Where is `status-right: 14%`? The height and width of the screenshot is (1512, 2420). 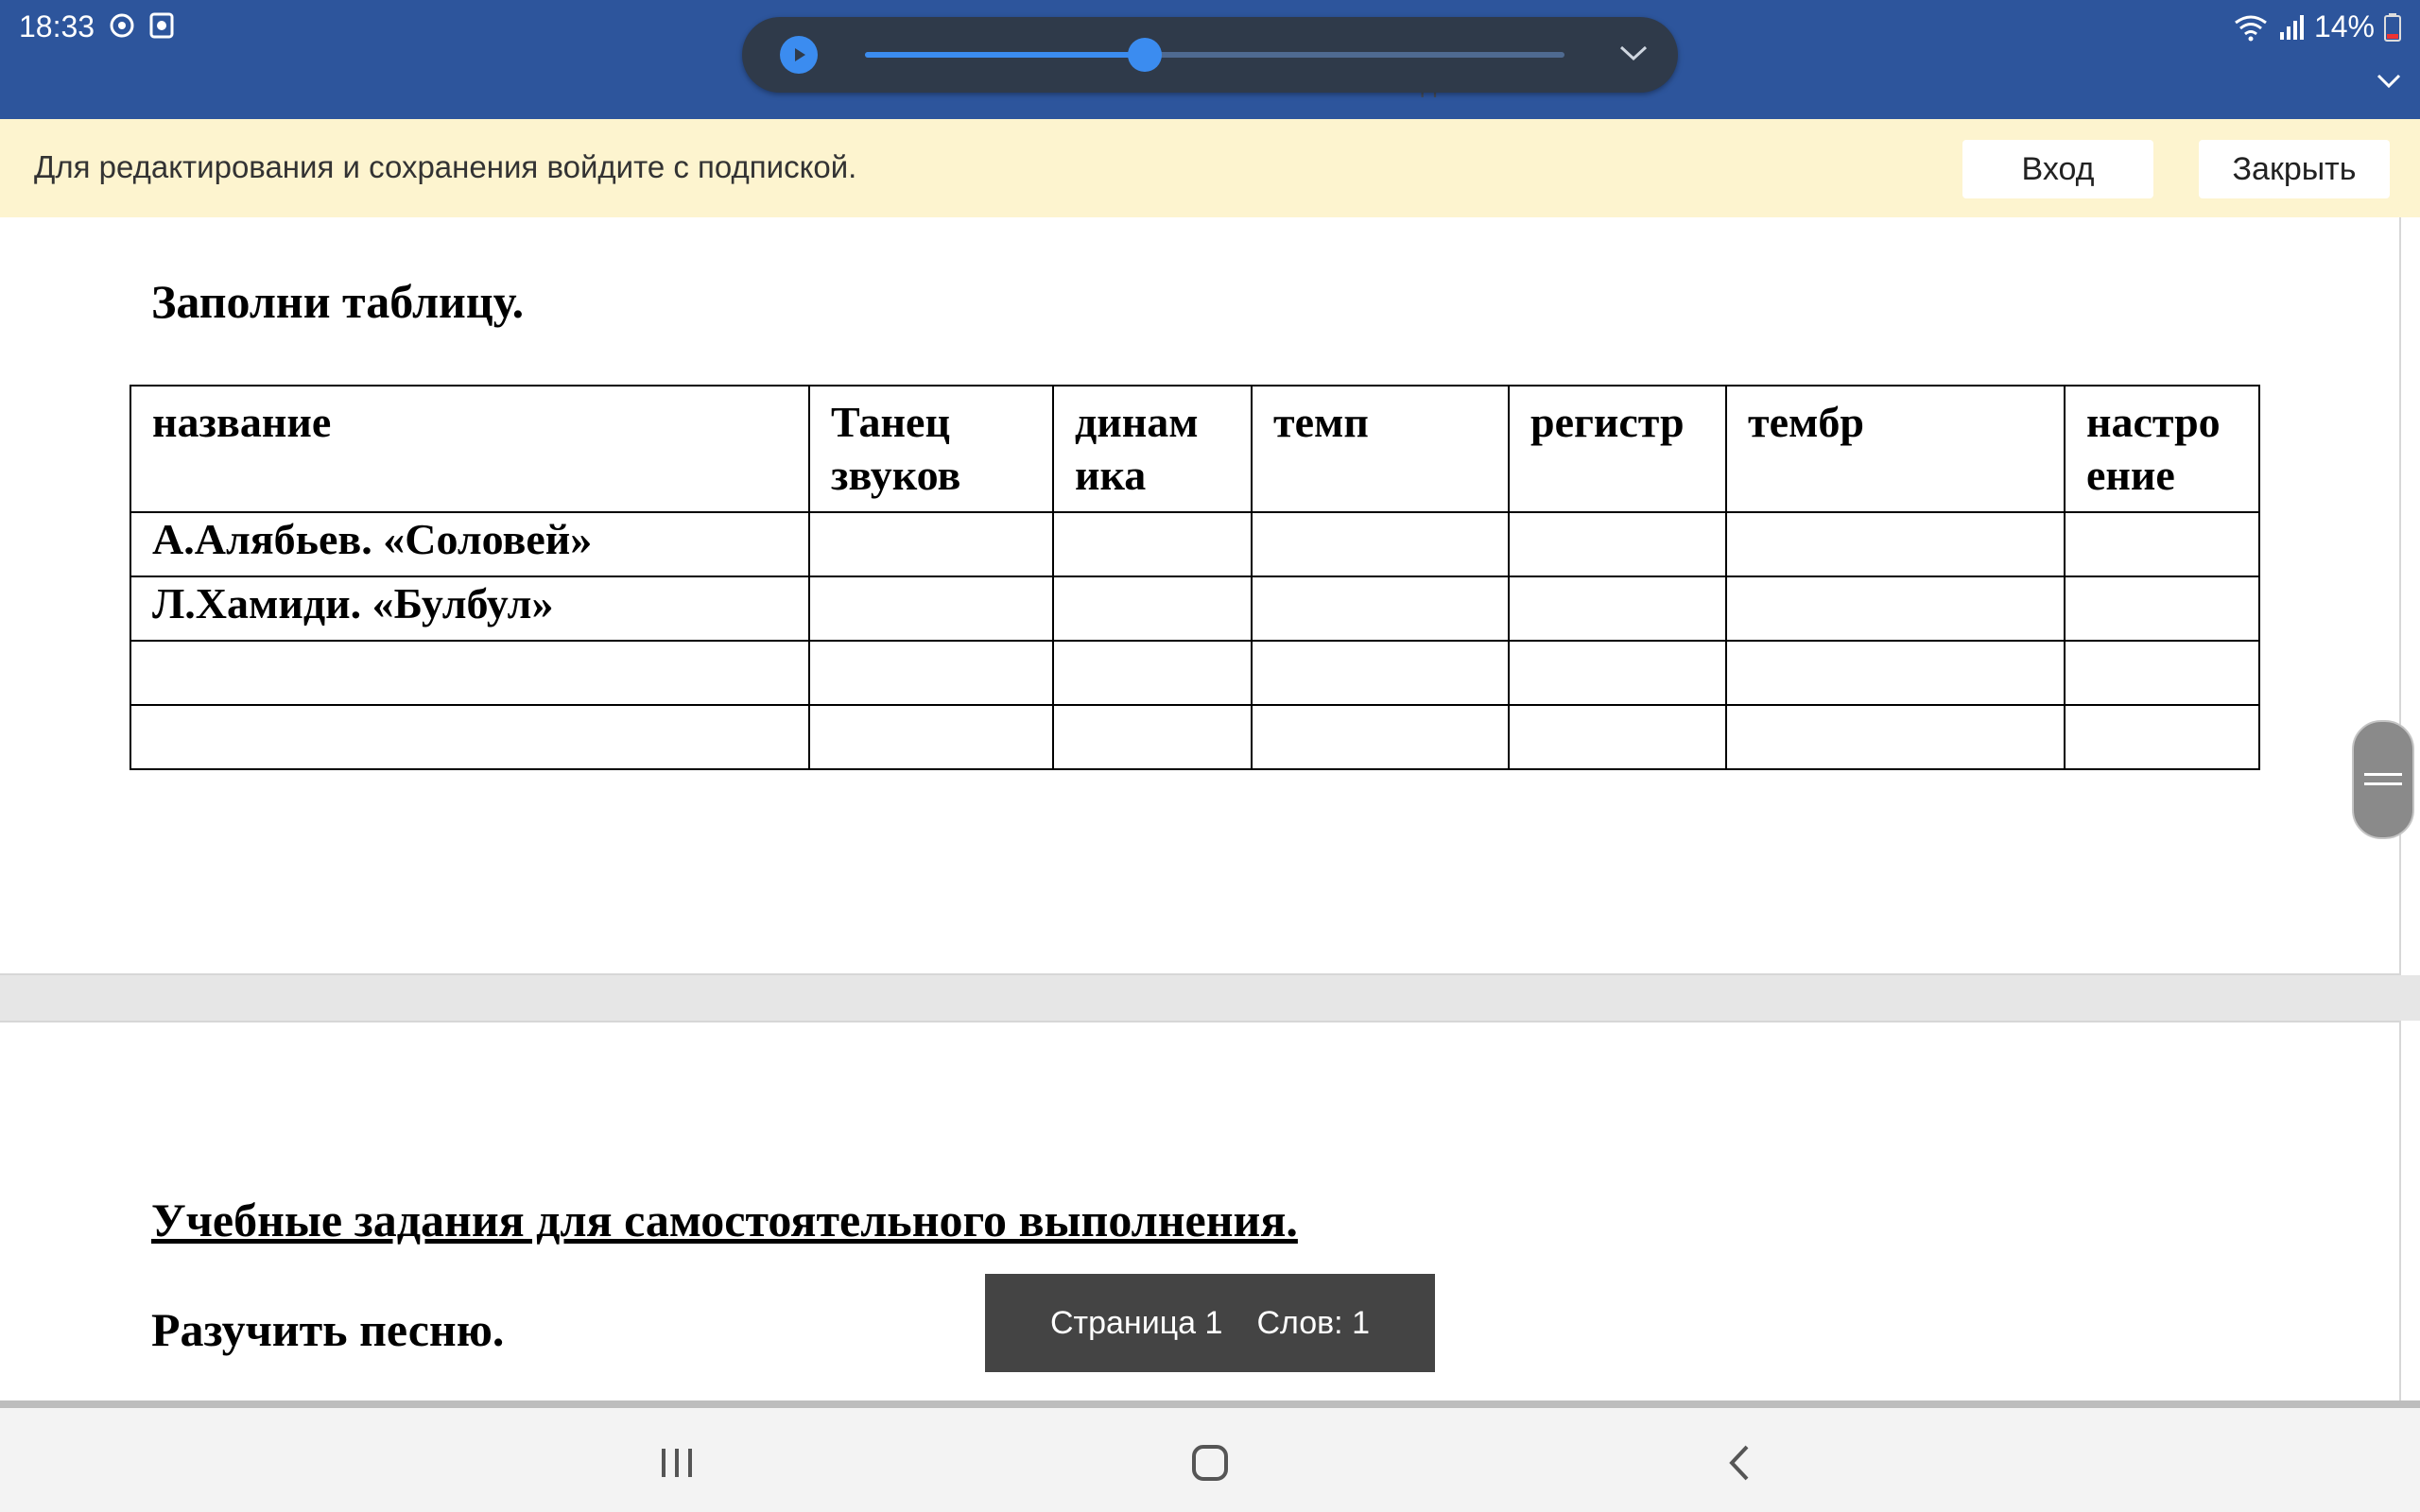 status-right: 14% is located at coordinates (2317, 26).